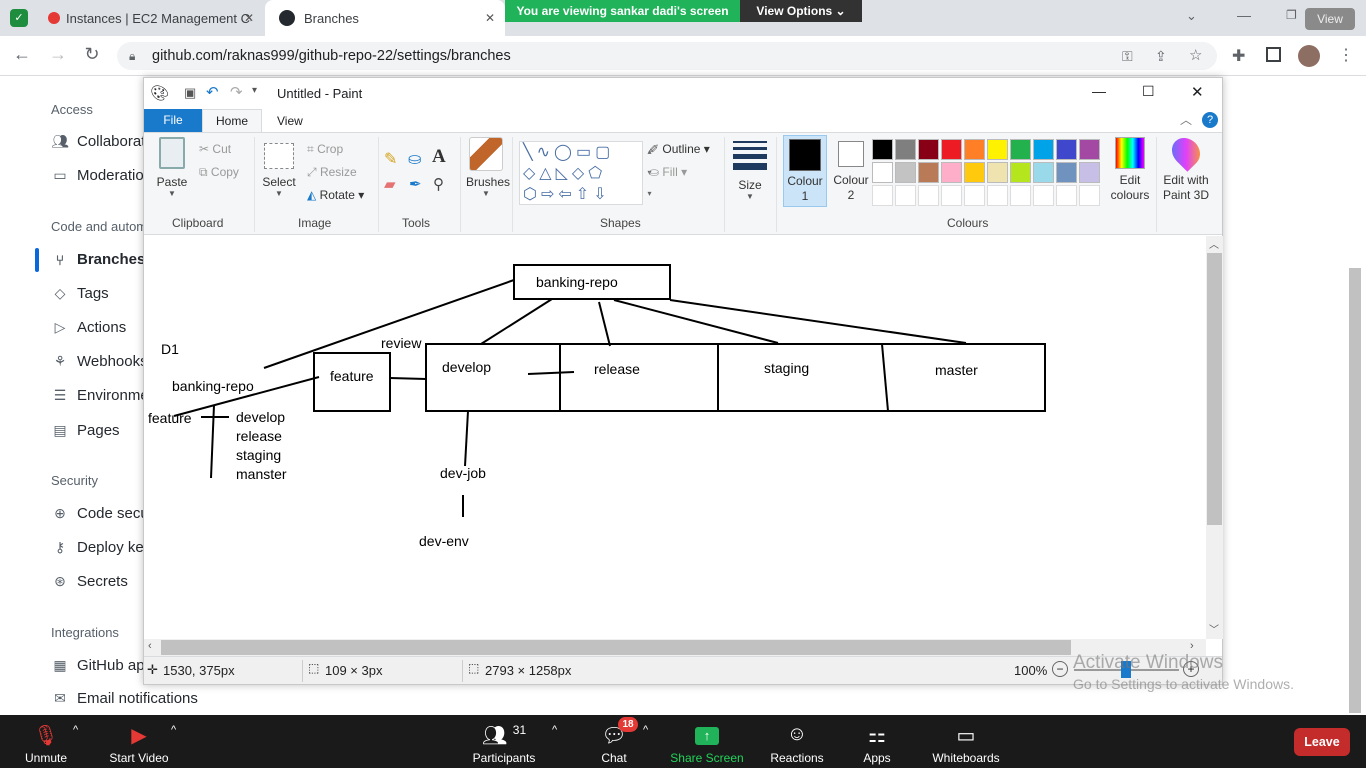 The width and height of the screenshot is (1366, 768). What do you see at coordinates (212, 92) in the screenshot?
I see `undo-icon: ↶` at bounding box center [212, 92].